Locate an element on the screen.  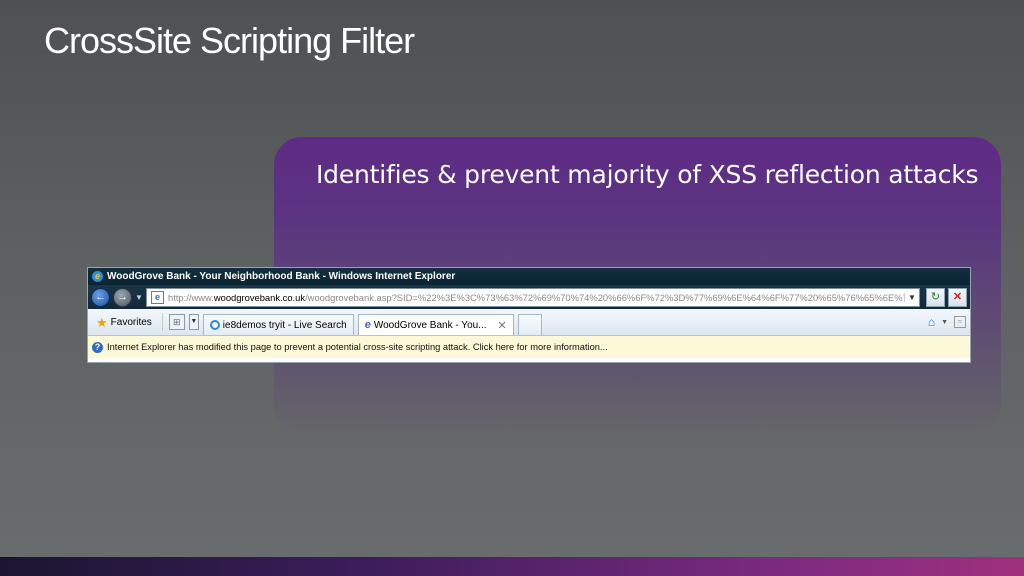
star-icon: ★ is located at coordinates (102, 322).